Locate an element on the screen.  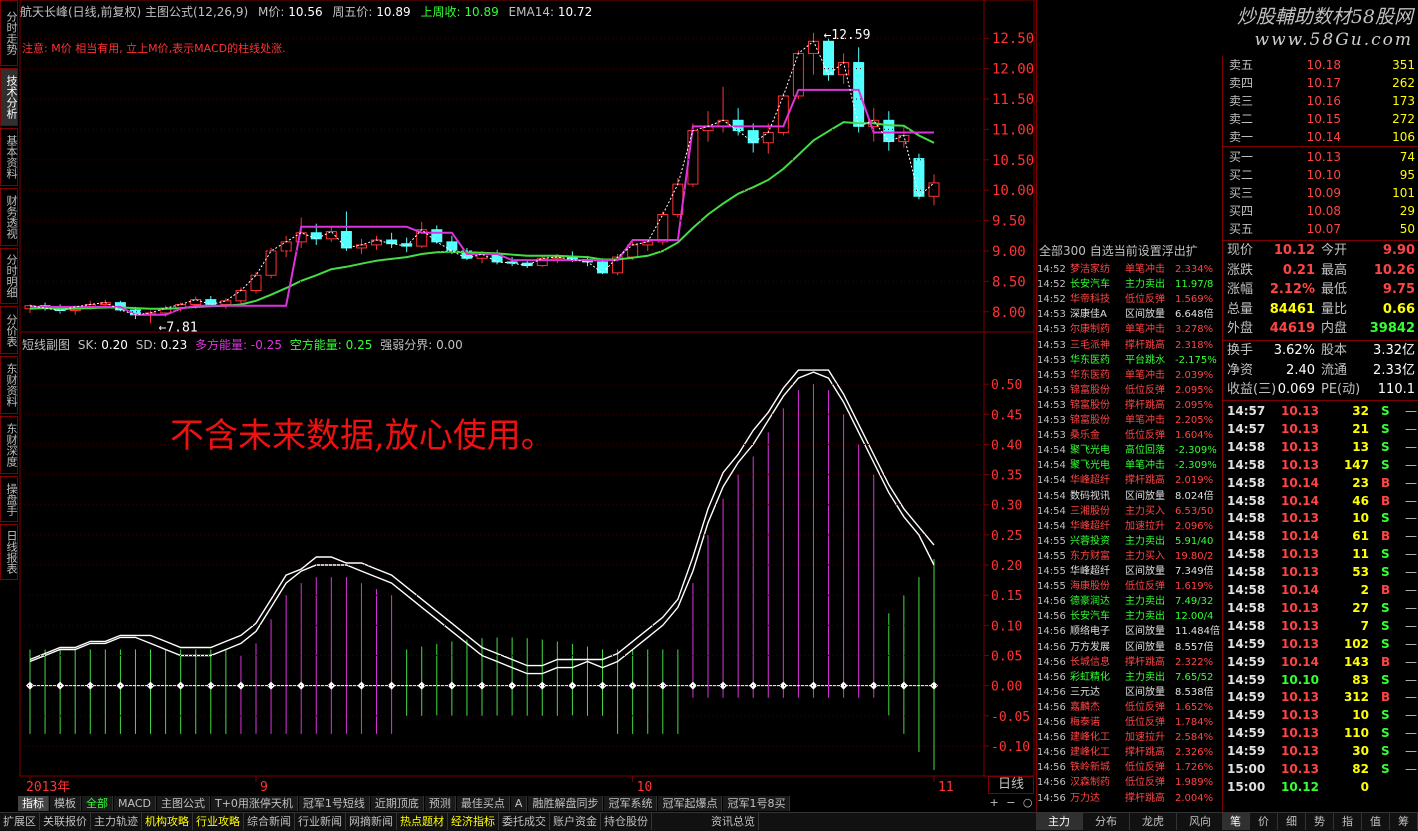
tick-row: 14:59 10.14 143 B — is located at coordinates (1320, 662).